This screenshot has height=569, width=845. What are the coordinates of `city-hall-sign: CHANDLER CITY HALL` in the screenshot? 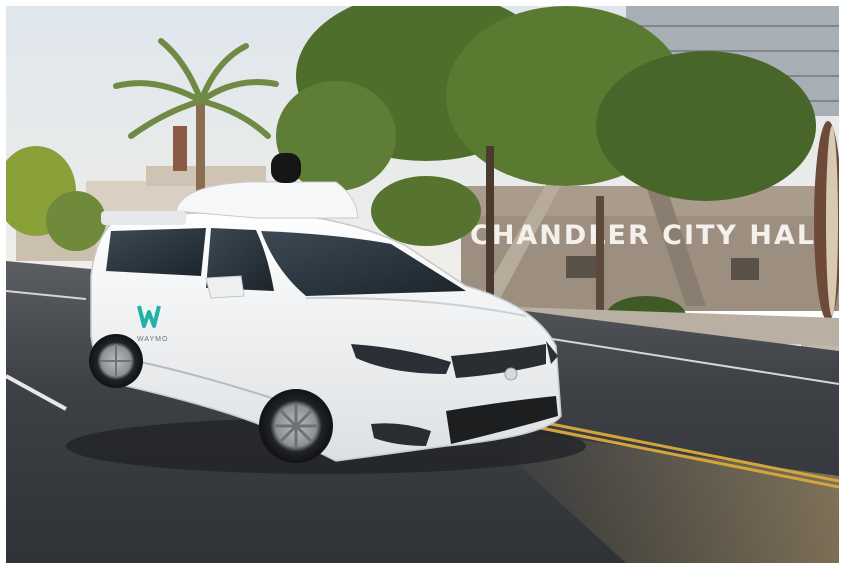 It's located at (652, 235).